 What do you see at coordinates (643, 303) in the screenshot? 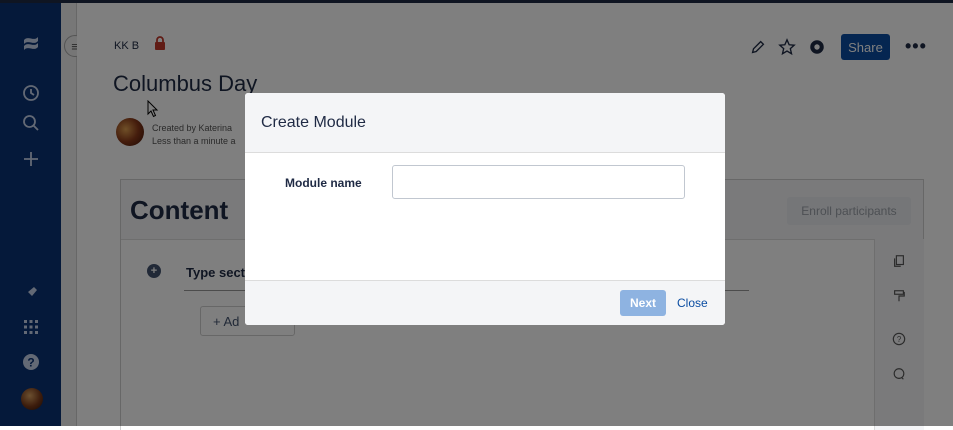
I see `next-button: Next` at bounding box center [643, 303].